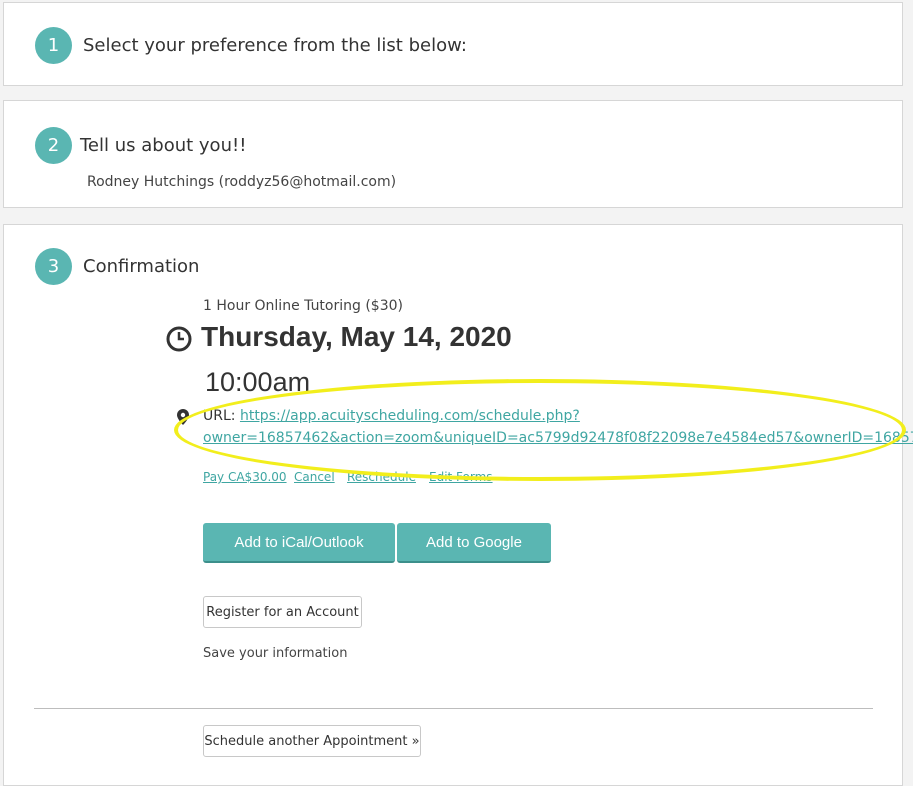 This screenshot has width=913, height=786. I want to click on step-2-title: Tell us about you!!, so click(163, 145).